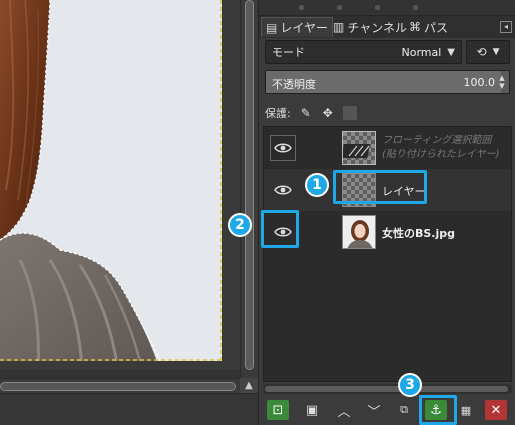 This screenshot has width=515, height=425. What do you see at coordinates (249, 185) in the screenshot?
I see `vertical-scroll-thumb` at bounding box center [249, 185].